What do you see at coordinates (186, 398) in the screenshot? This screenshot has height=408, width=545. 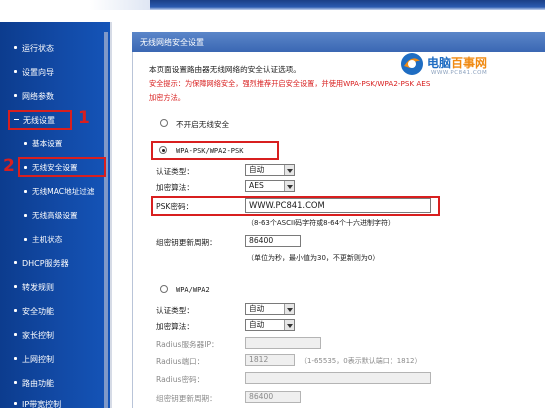 I see `wpa-group-key-renew-label: 组密钥更新周期：` at bounding box center [186, 398].